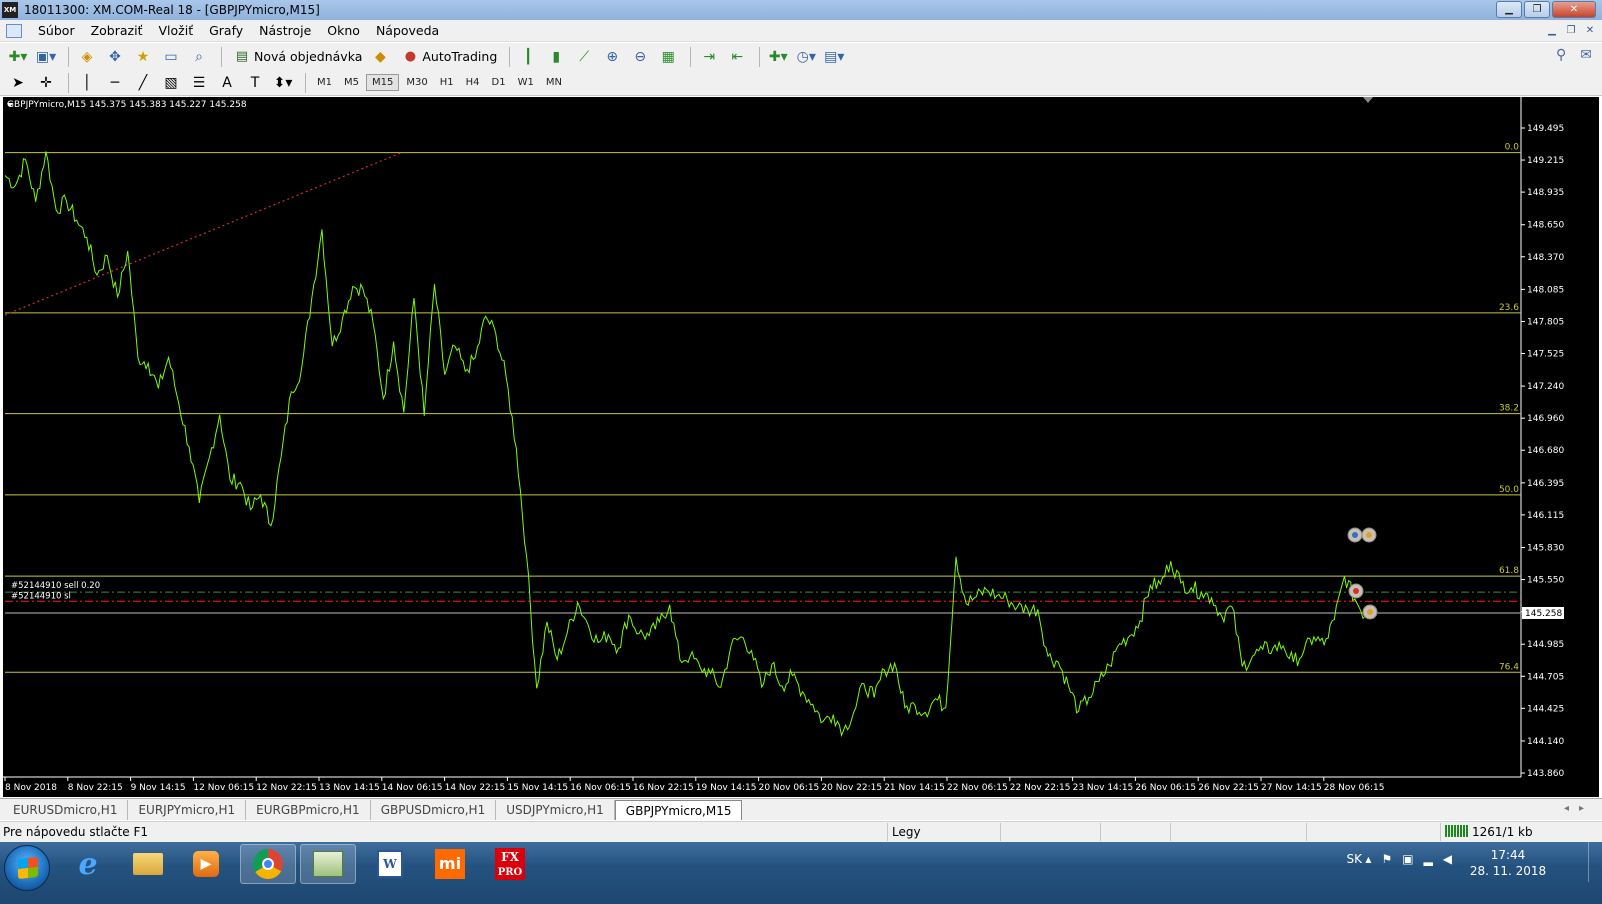  Describe the element at coordinates (1574, 9) in the screenshot. I see `close-button: ✕` at that location.